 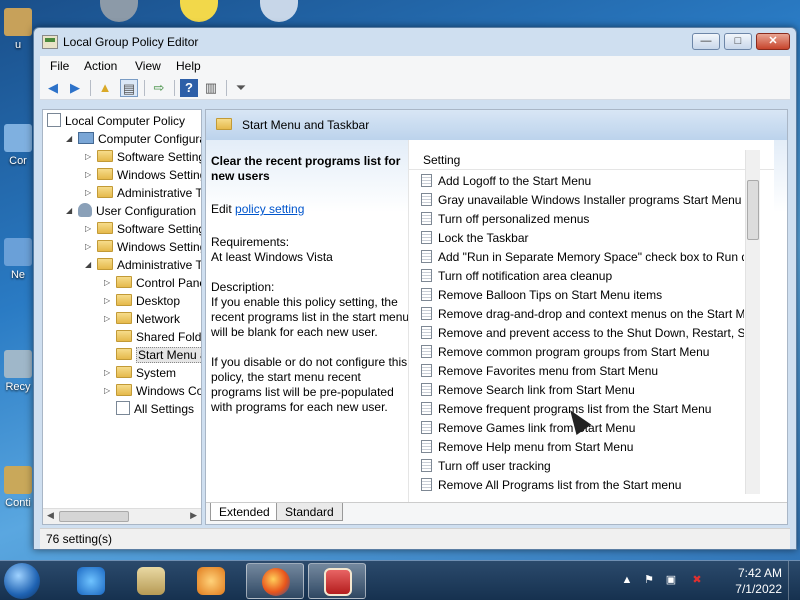 What do you see at coordinates (415, 42) in the screenshot?
I see `title-bar: Local Group Policy Editor — □ ✕` at bounding box center [415, 42].